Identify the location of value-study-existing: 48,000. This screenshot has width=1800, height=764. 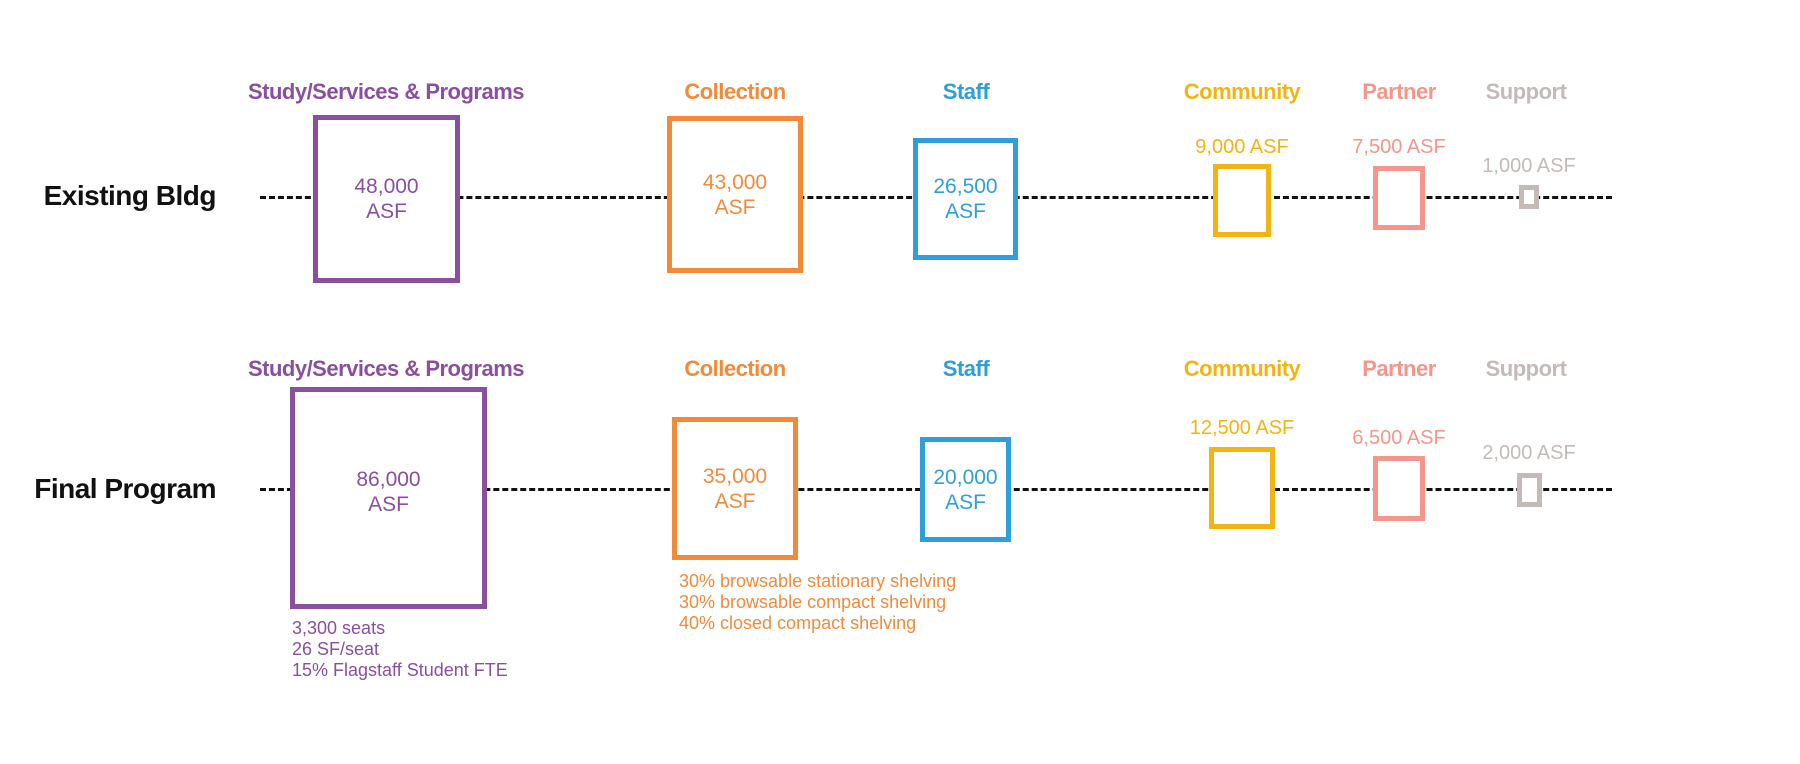
(386, 186).